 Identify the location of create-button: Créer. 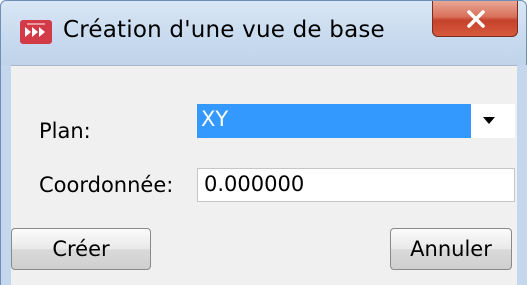
(81, 249).